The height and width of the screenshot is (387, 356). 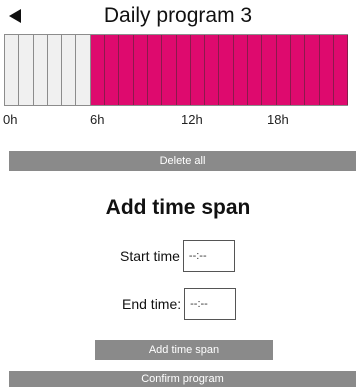 What do you see at coordinates (10, 119) in the screenshot?
I see `hour-label-0h: 0h` at bounding box center [10, 119].